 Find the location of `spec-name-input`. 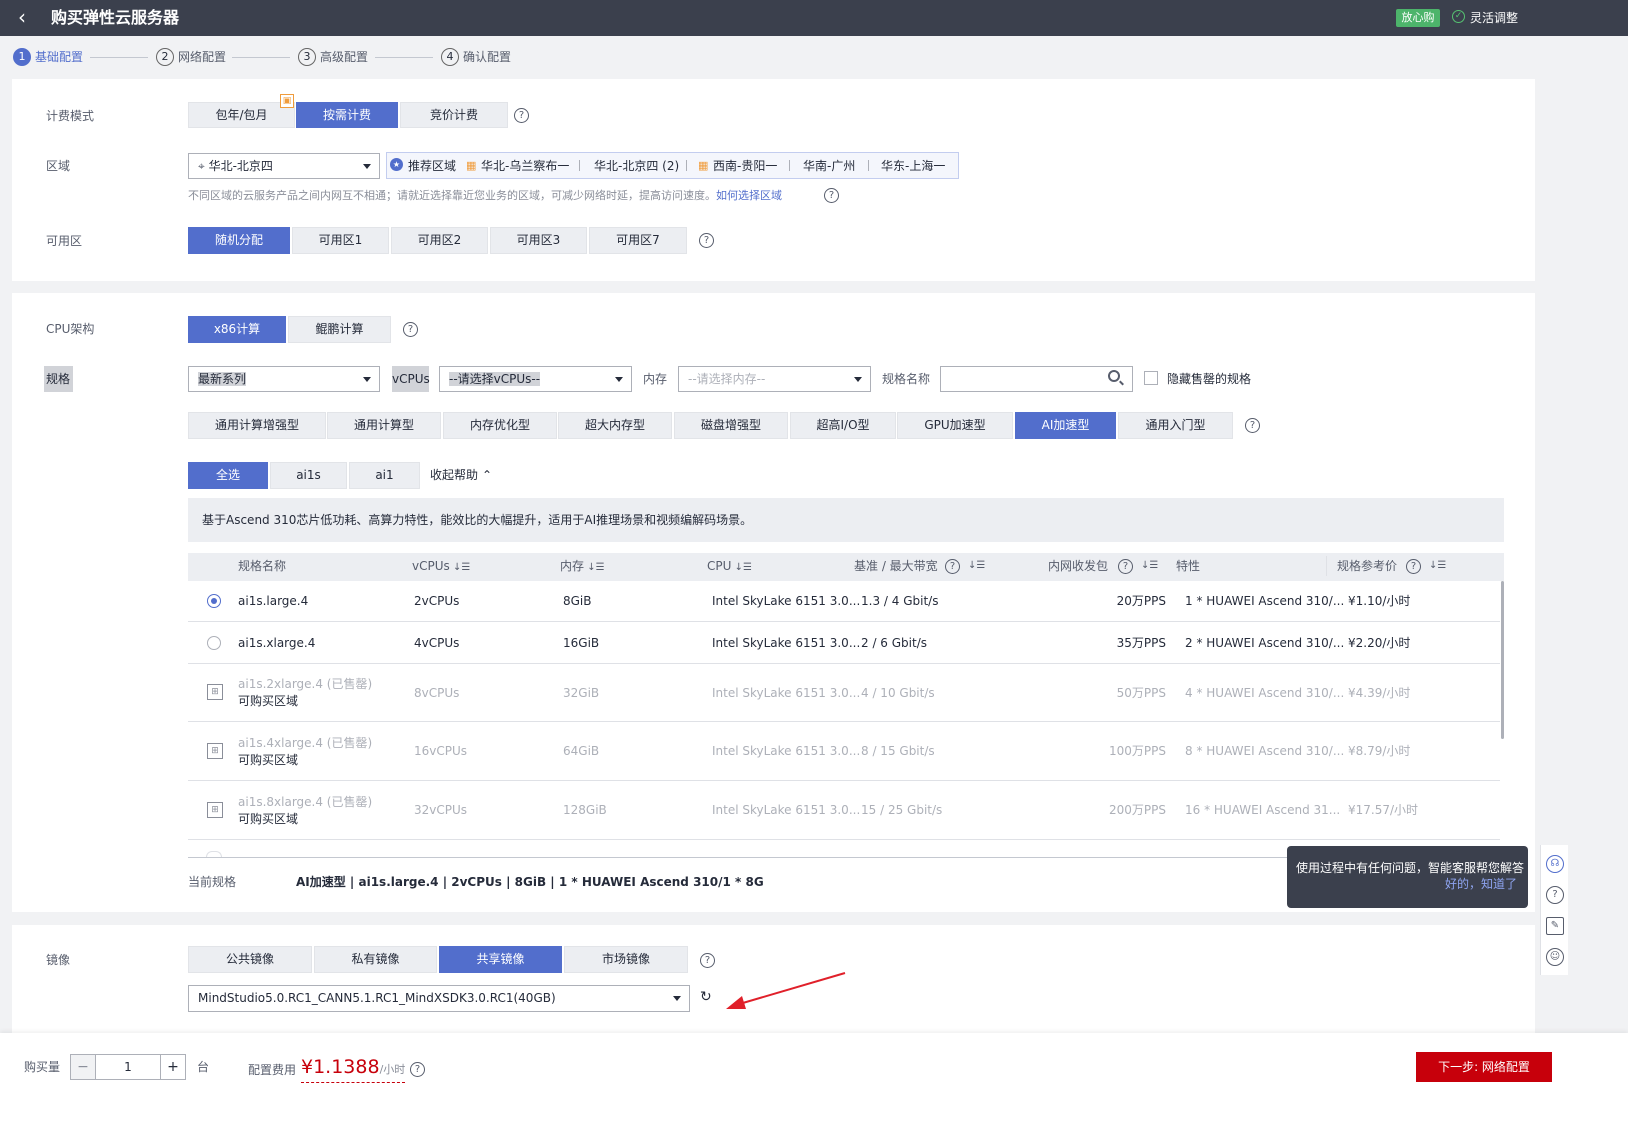

spec-name-input is located at coordinates (1036, 379).